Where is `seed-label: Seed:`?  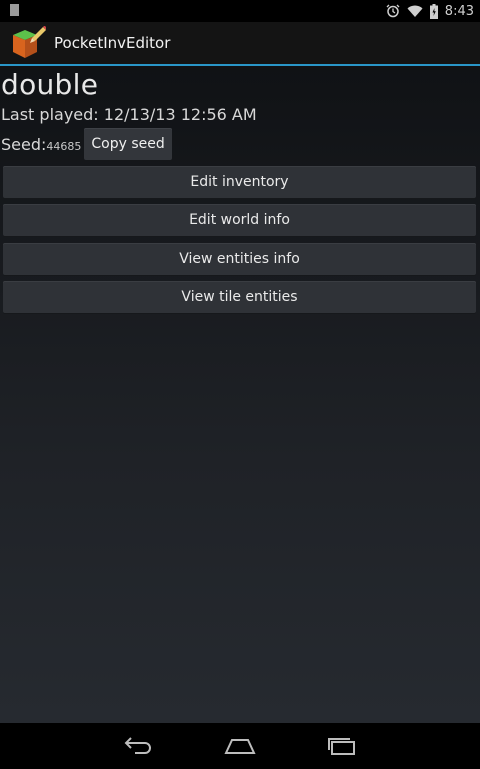
seed-label: Seed: is located at coordinates (24, 144).